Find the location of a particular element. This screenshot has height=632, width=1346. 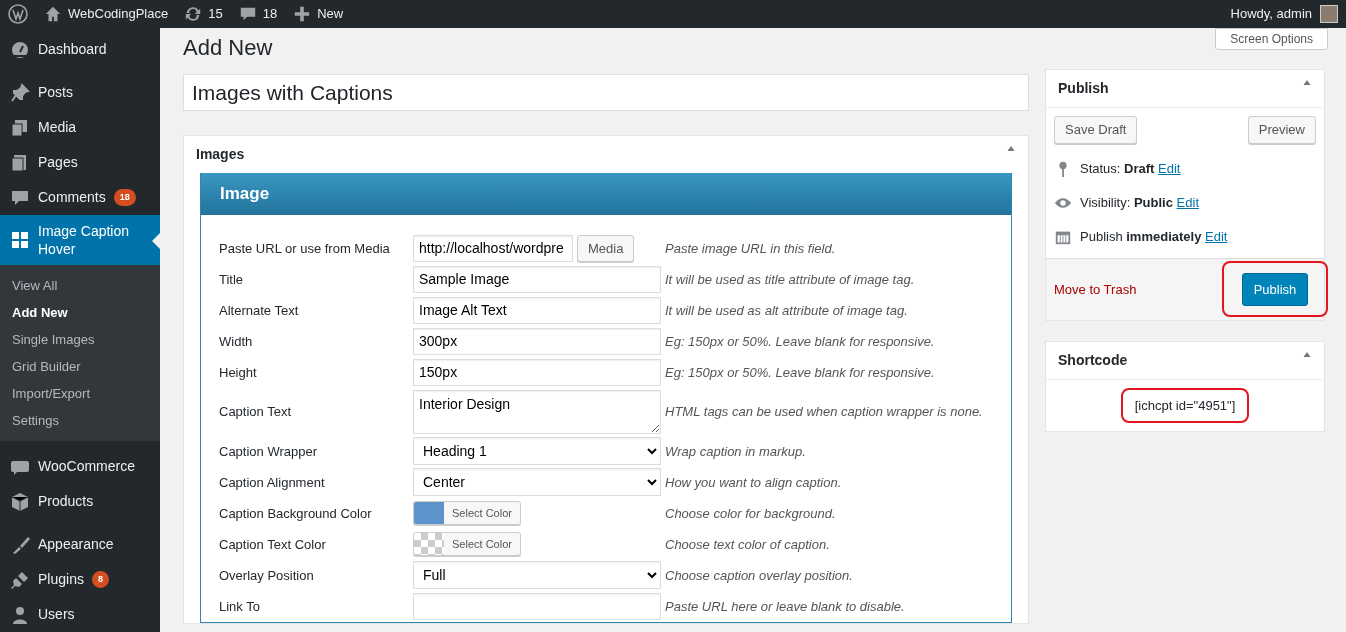

field-label: Caption Text is located at coordinates (256, 412).